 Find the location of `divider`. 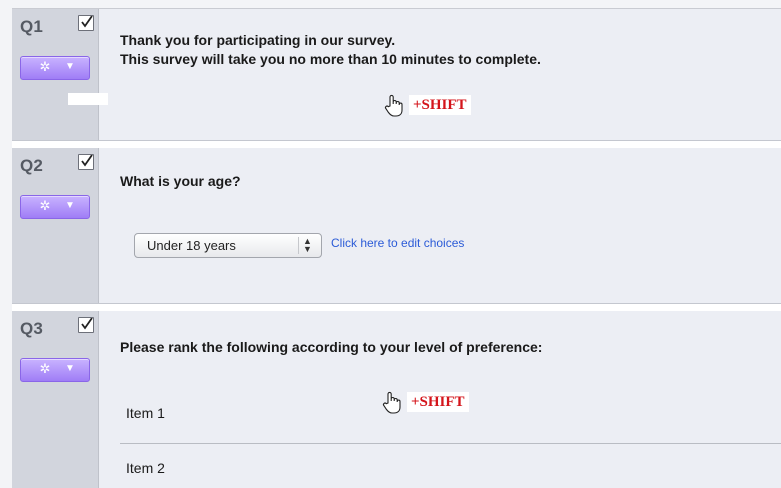

divider is located at coordinates (450, 443).